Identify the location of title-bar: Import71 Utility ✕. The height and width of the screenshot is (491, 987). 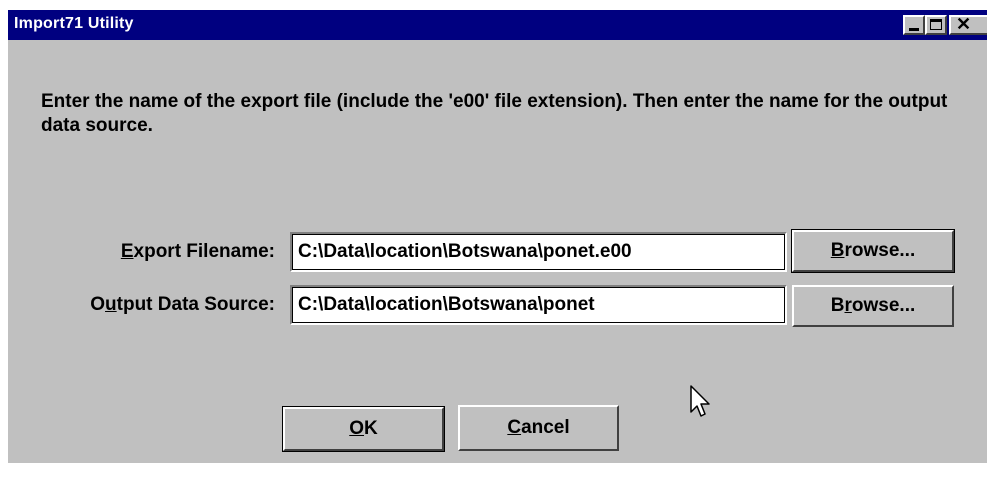
(497, 25).